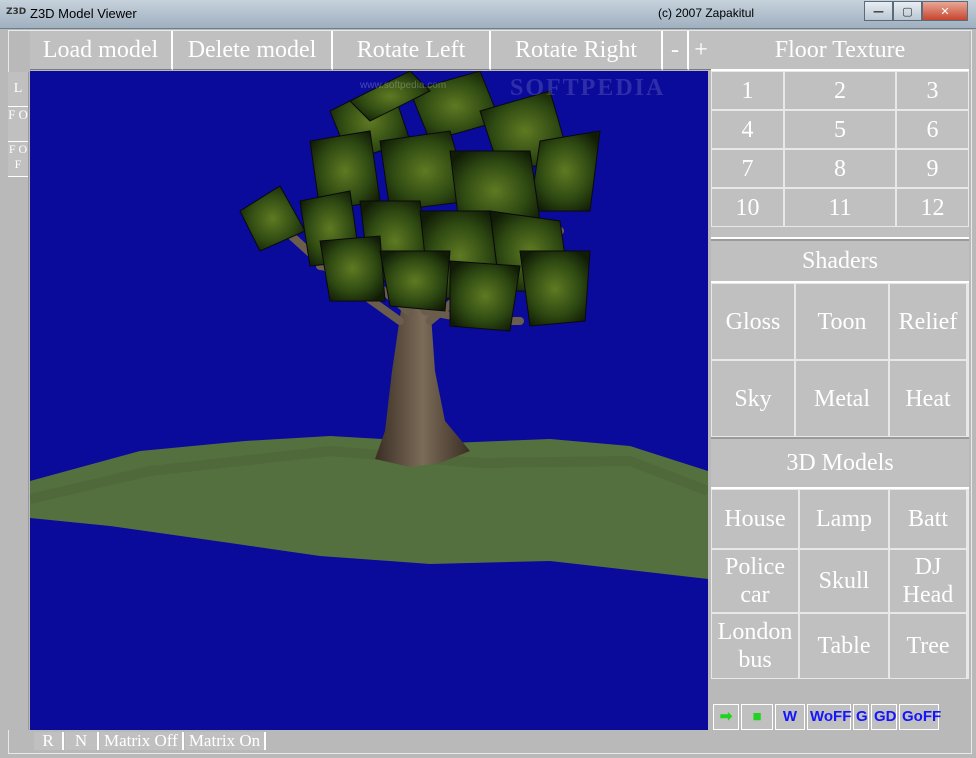  What do you see at coordinates (747, 168) in the screenshot?
I see `floor-texture-7: 7` at bounding box center [747, 168].